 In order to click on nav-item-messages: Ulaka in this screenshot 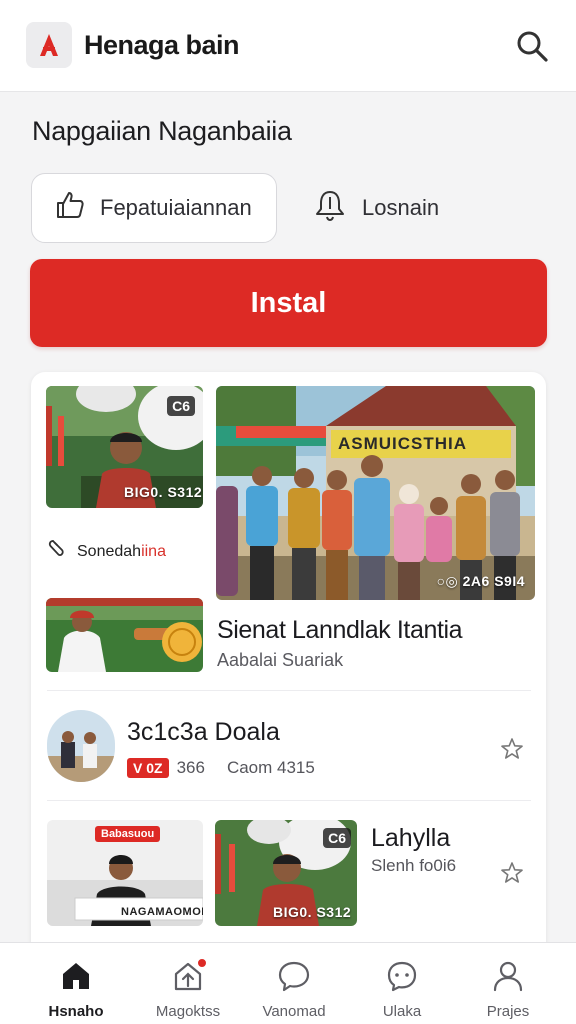, I will do `click(402, 983)`.